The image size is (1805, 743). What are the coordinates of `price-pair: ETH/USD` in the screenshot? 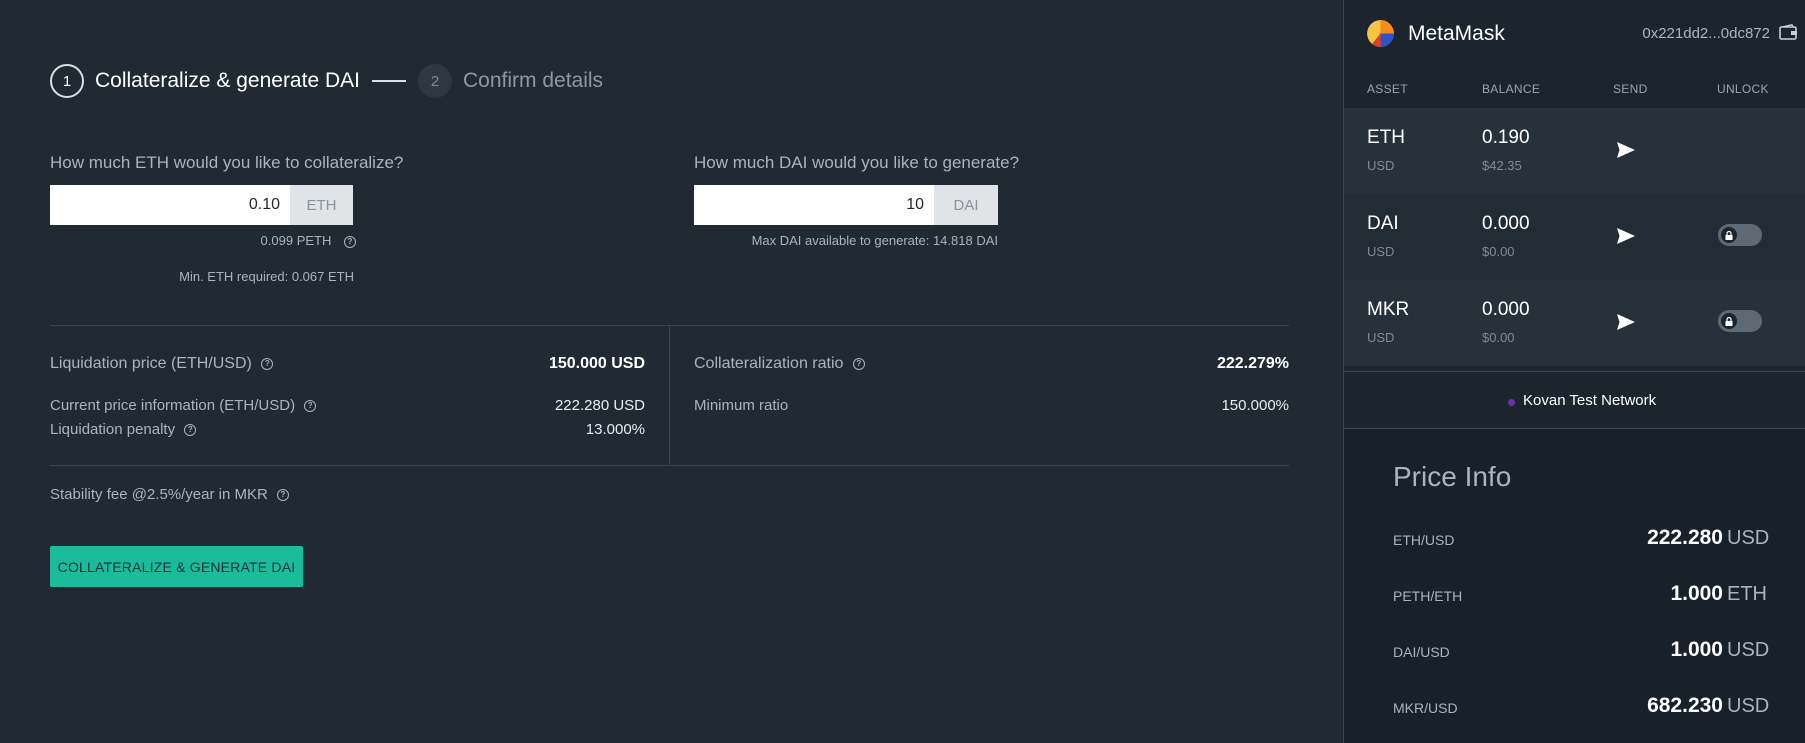 It's located at (1424, 540).